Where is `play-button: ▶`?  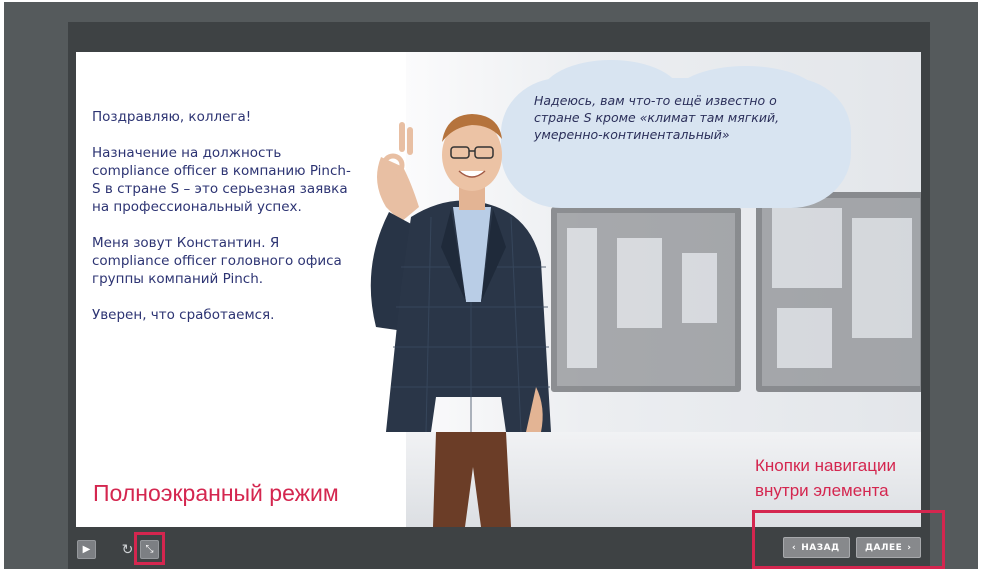
play-button: ▶ is located at coordinates (86, 549).